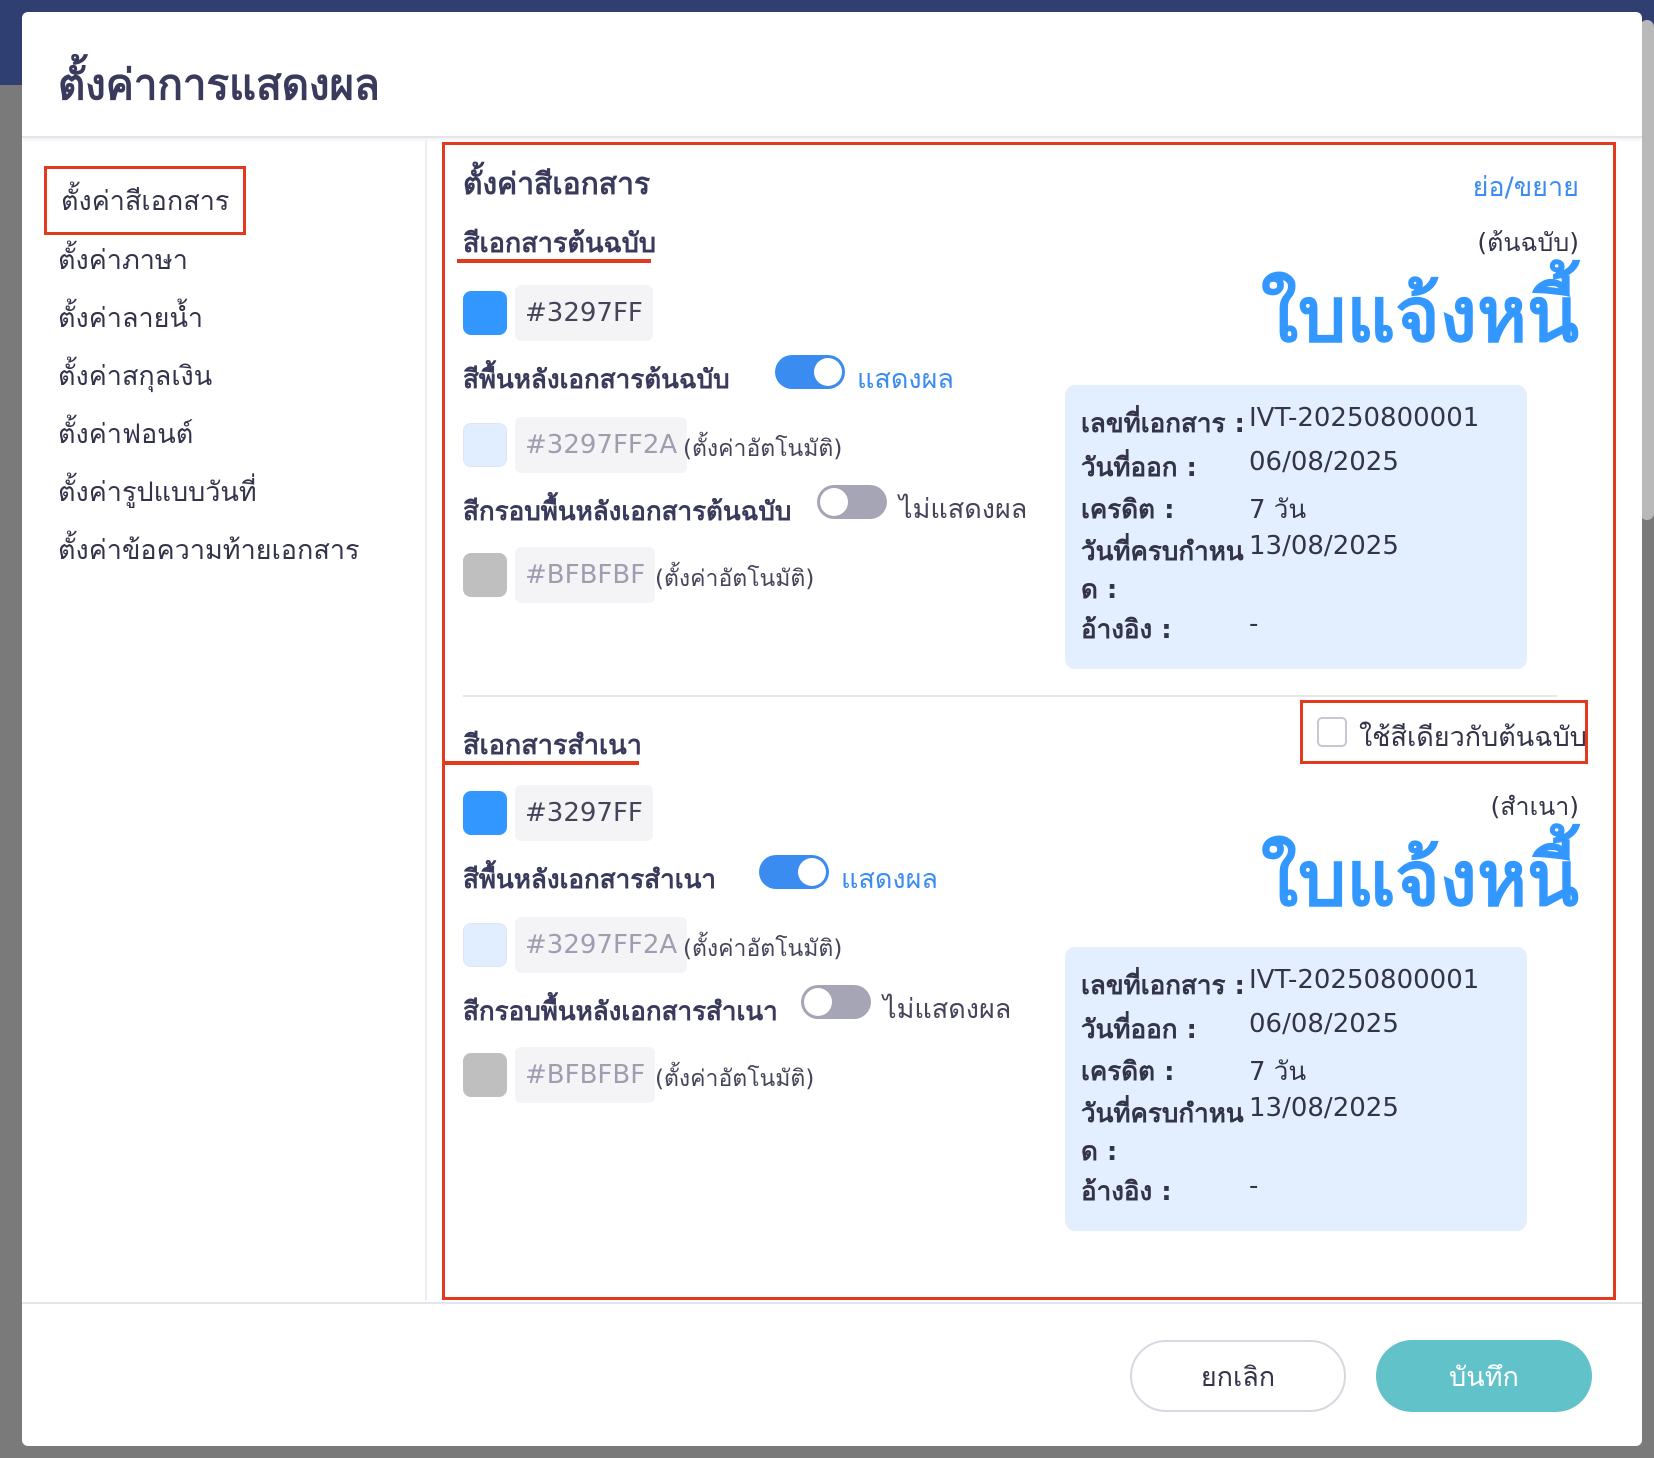  I want to click on modal-title: ตั้งค่าการแสดงผล, so click(219, 84).